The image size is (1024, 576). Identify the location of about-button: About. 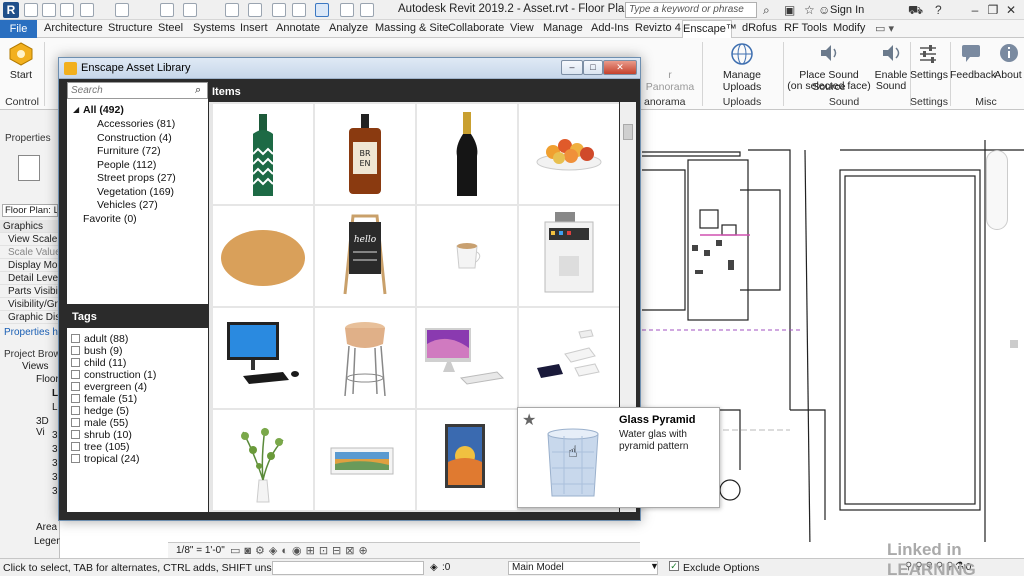
(1008, 75).